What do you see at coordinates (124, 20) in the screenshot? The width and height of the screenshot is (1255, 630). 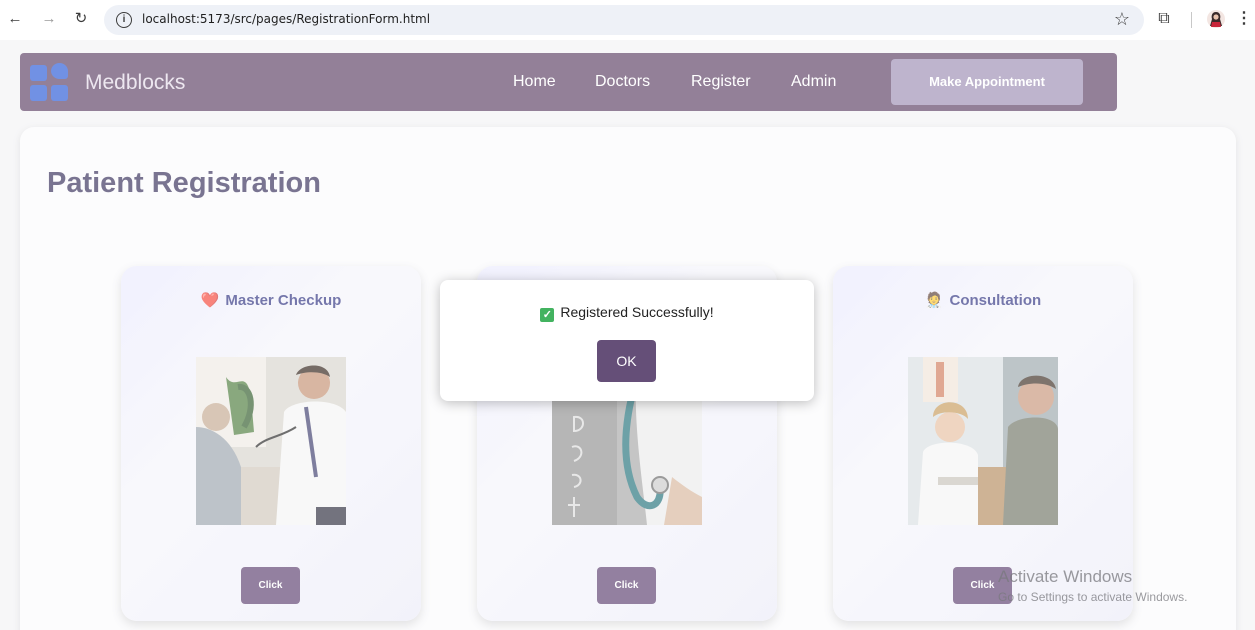 I see `info-icon: i` at bounding box center [124, 20].